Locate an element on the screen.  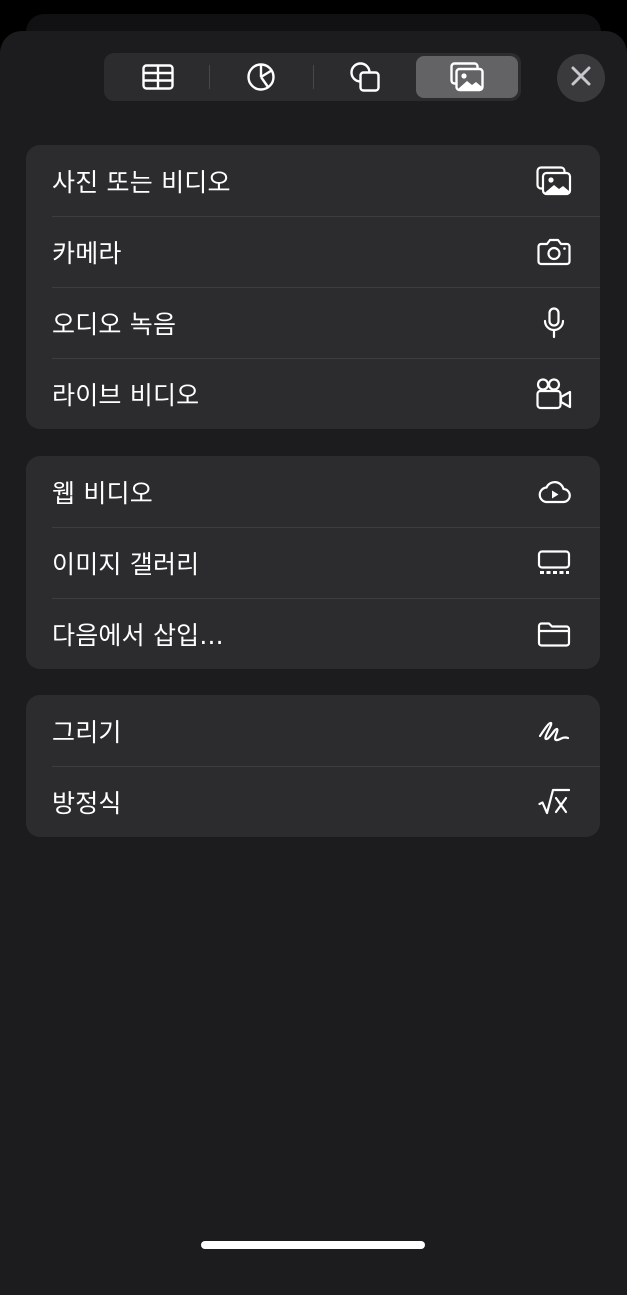
draw-equation-group: 그리기 방정식 is located at coordinates (313, 766).